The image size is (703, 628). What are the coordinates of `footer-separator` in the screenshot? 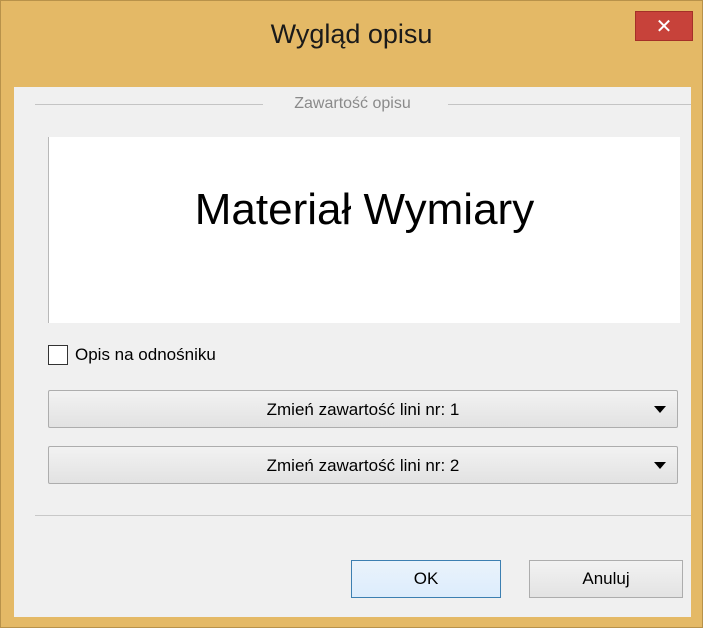 It's located at (363, 515).